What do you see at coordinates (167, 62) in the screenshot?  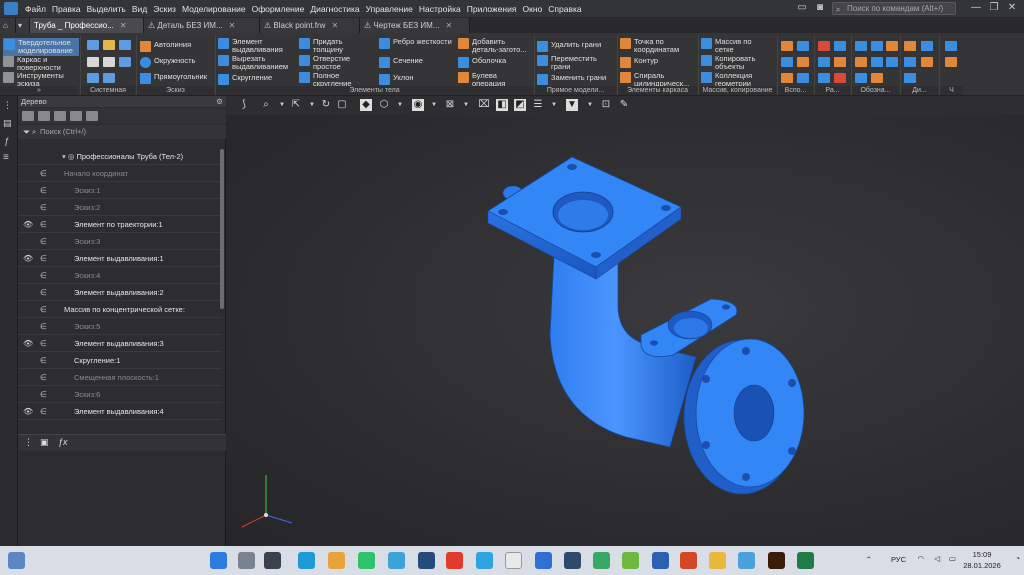 I see `tool-circle: Окружность` at bounding box center [167, 62].